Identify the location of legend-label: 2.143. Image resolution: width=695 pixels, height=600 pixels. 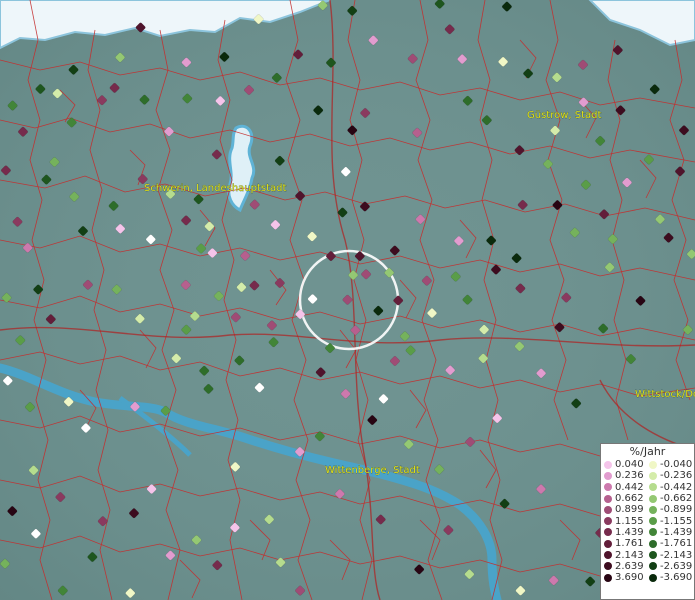
(629, 555).